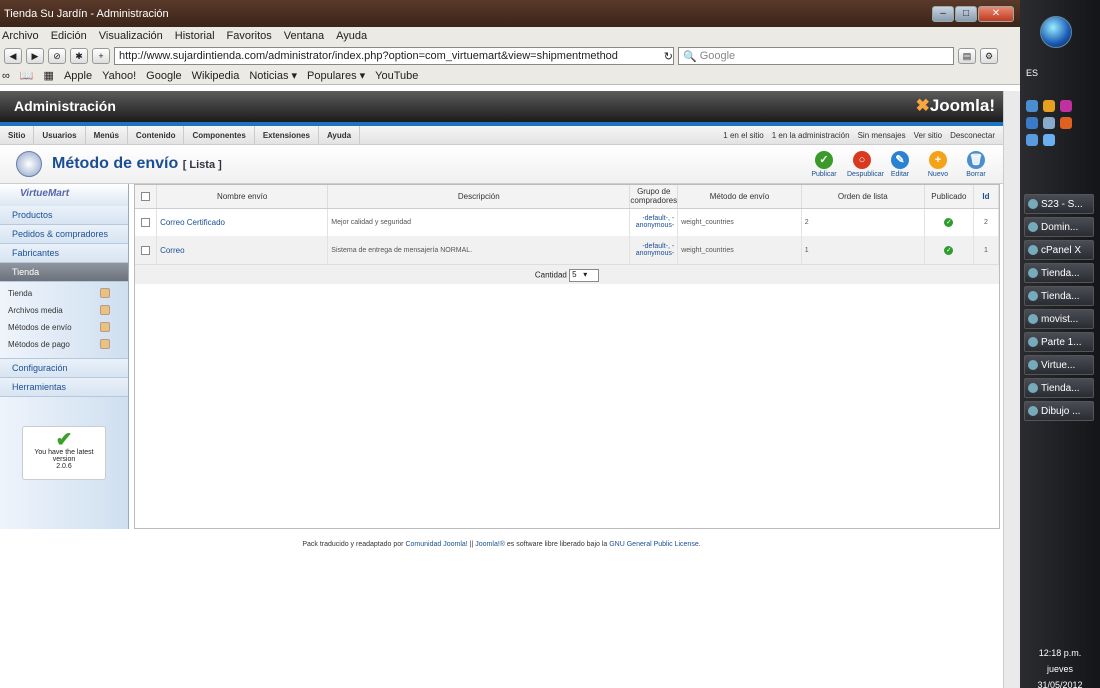 The image size is (1100, 688). What do you see at coordinates (928, 135) in the screenshot?
I see `status-ver-sitio: Ver sitio` at bounding box center [928, 135].